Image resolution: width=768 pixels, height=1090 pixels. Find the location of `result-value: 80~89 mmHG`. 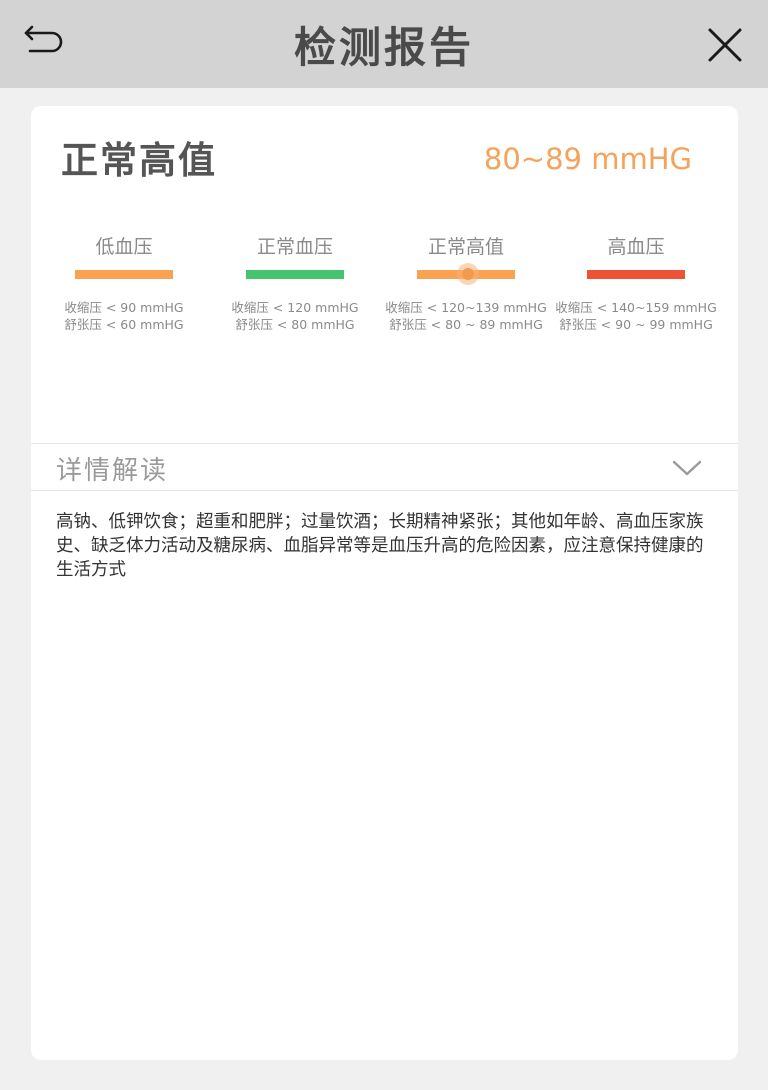

result-value: 80~89 mmHG is located at coordinates (587, 159).